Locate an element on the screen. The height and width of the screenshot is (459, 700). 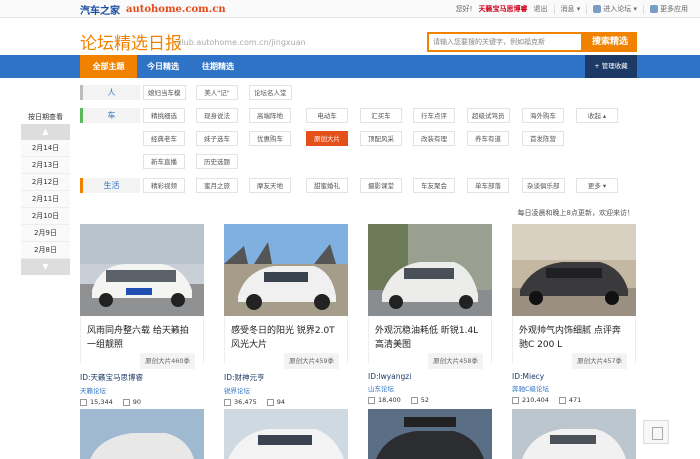
logout-link: 退出 is located at coordinates (541, 9).